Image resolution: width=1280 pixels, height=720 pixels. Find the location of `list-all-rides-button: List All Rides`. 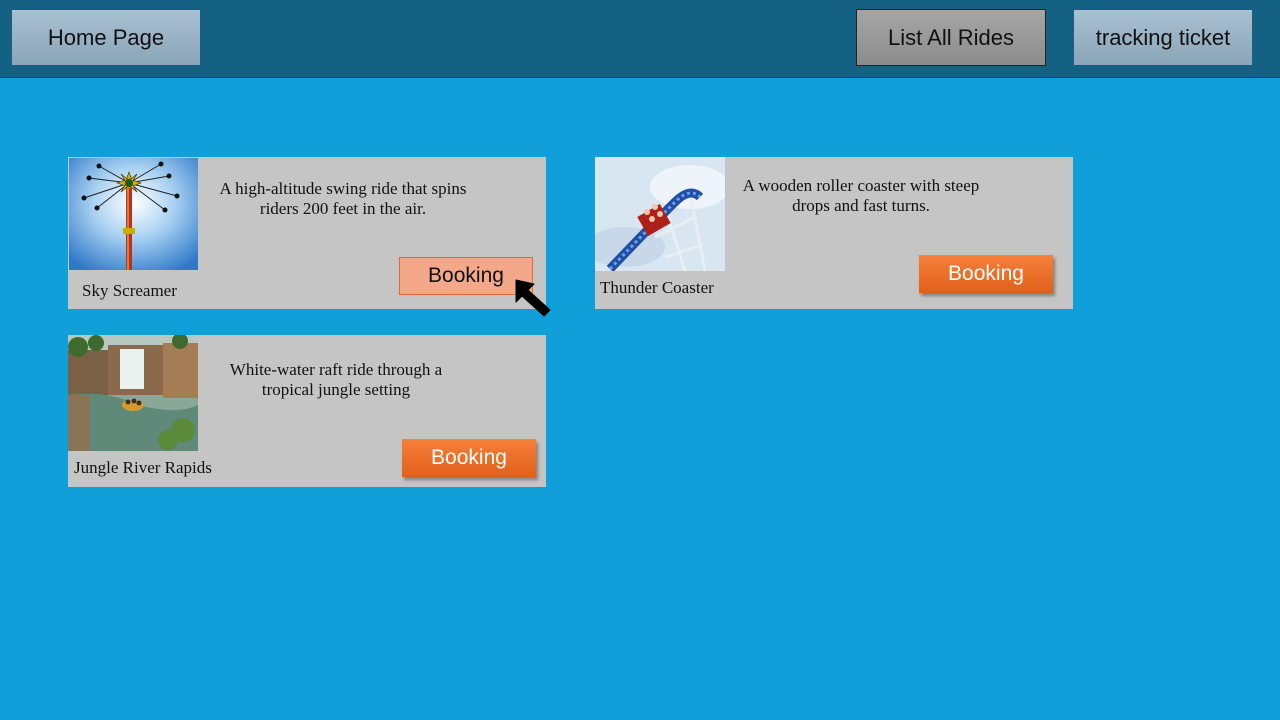

list-all-rides-button: List All Rides is located at coordinates (951, 37).